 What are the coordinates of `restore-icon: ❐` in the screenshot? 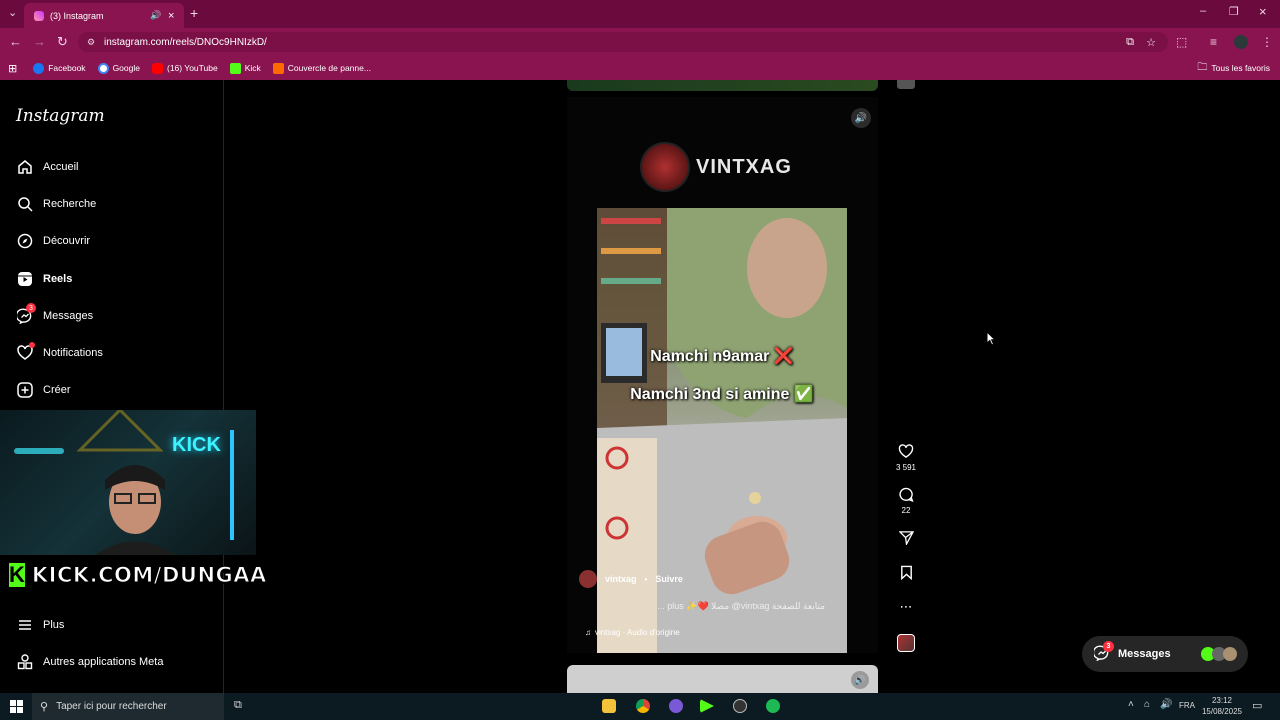 It's located at (1234, 11).